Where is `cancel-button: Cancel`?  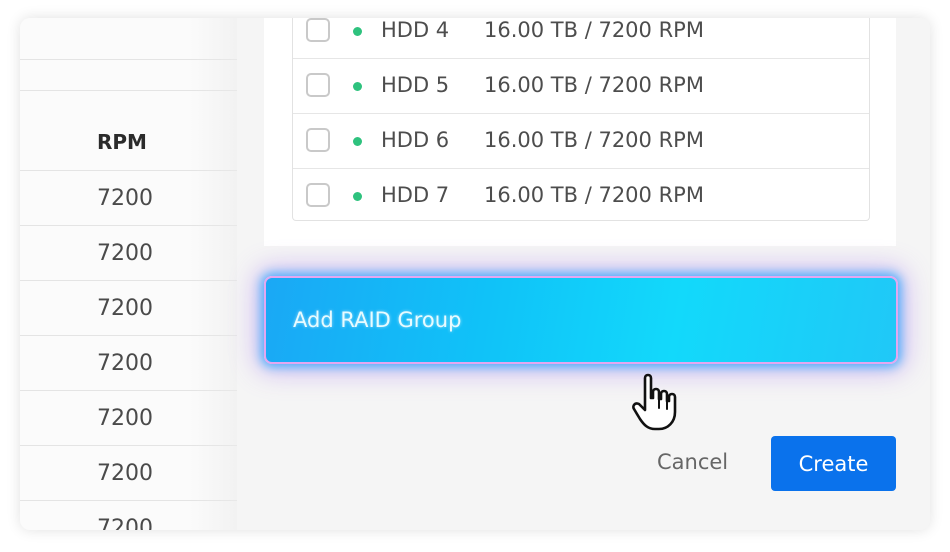
cancel-button: Cancel is located at coordinates (692, 462).